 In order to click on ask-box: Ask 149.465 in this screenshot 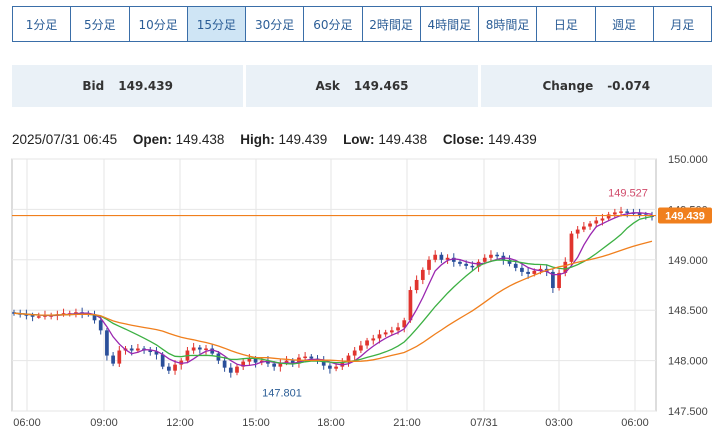, I will do `click(362, 86)`.